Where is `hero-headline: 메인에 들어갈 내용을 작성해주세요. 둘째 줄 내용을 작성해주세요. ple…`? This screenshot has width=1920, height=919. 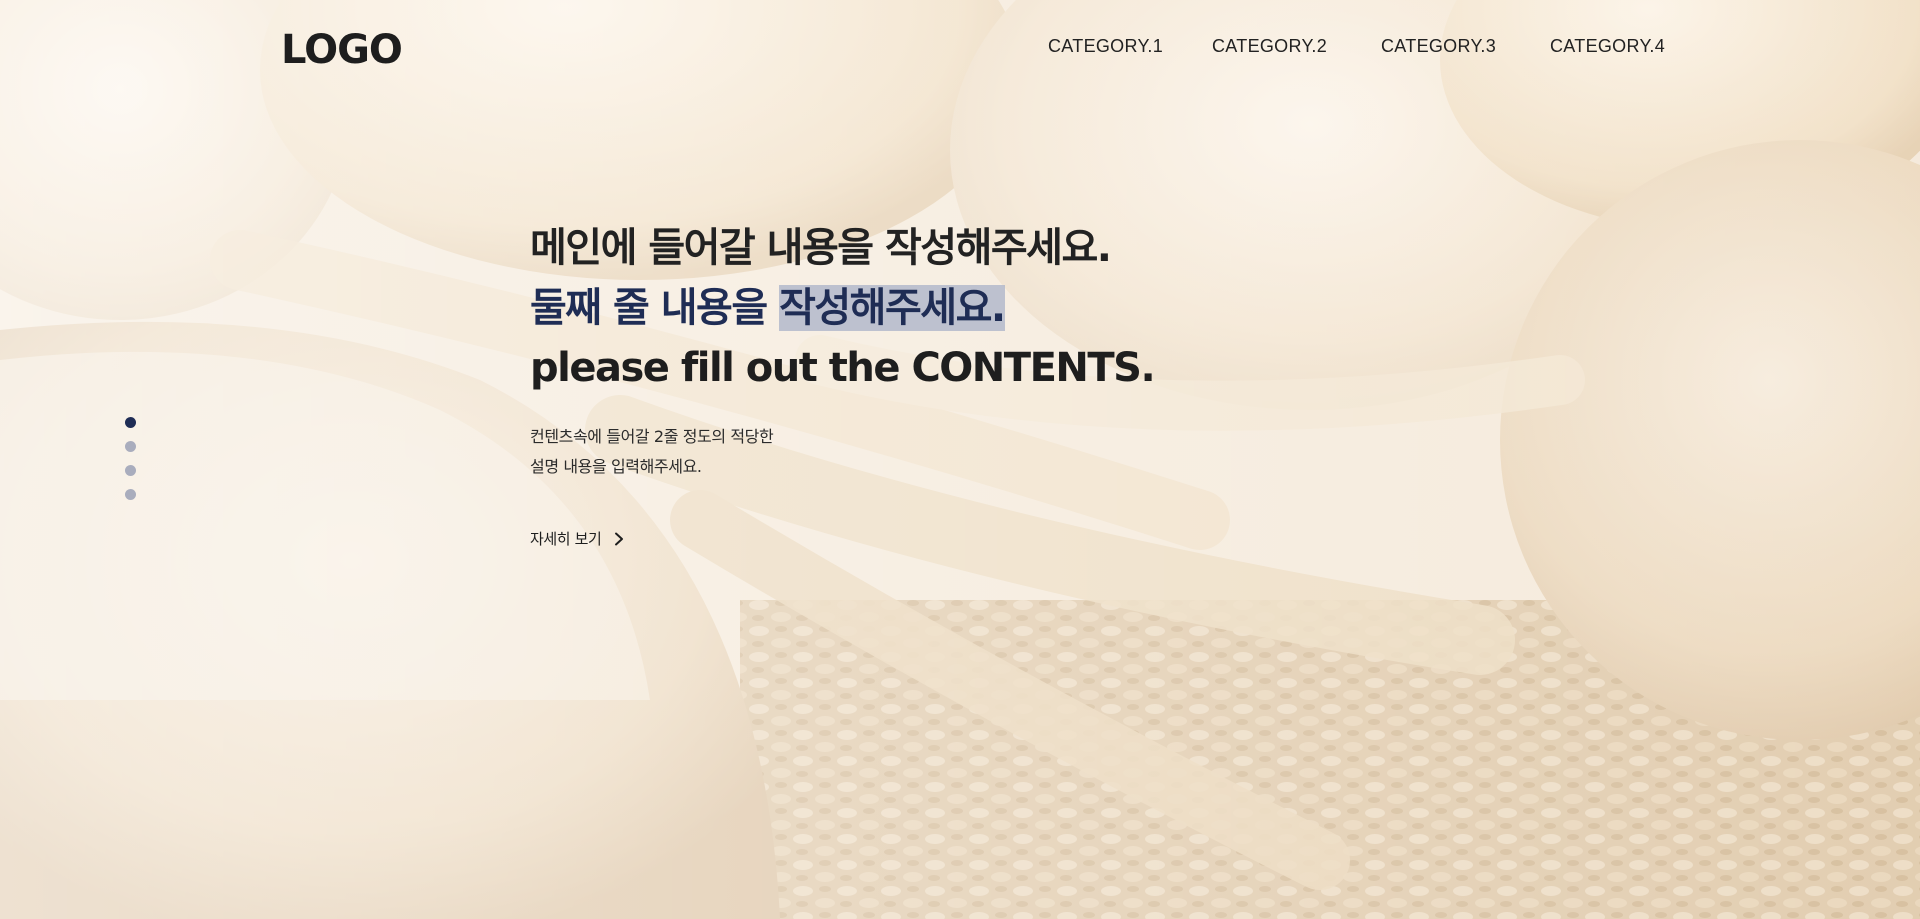
hero-headline: 메인에 들어갈 내용을 작성해주세요. 둘째 줄 내용을 작성해주세요. ple… is located at coordinates (843, 308).